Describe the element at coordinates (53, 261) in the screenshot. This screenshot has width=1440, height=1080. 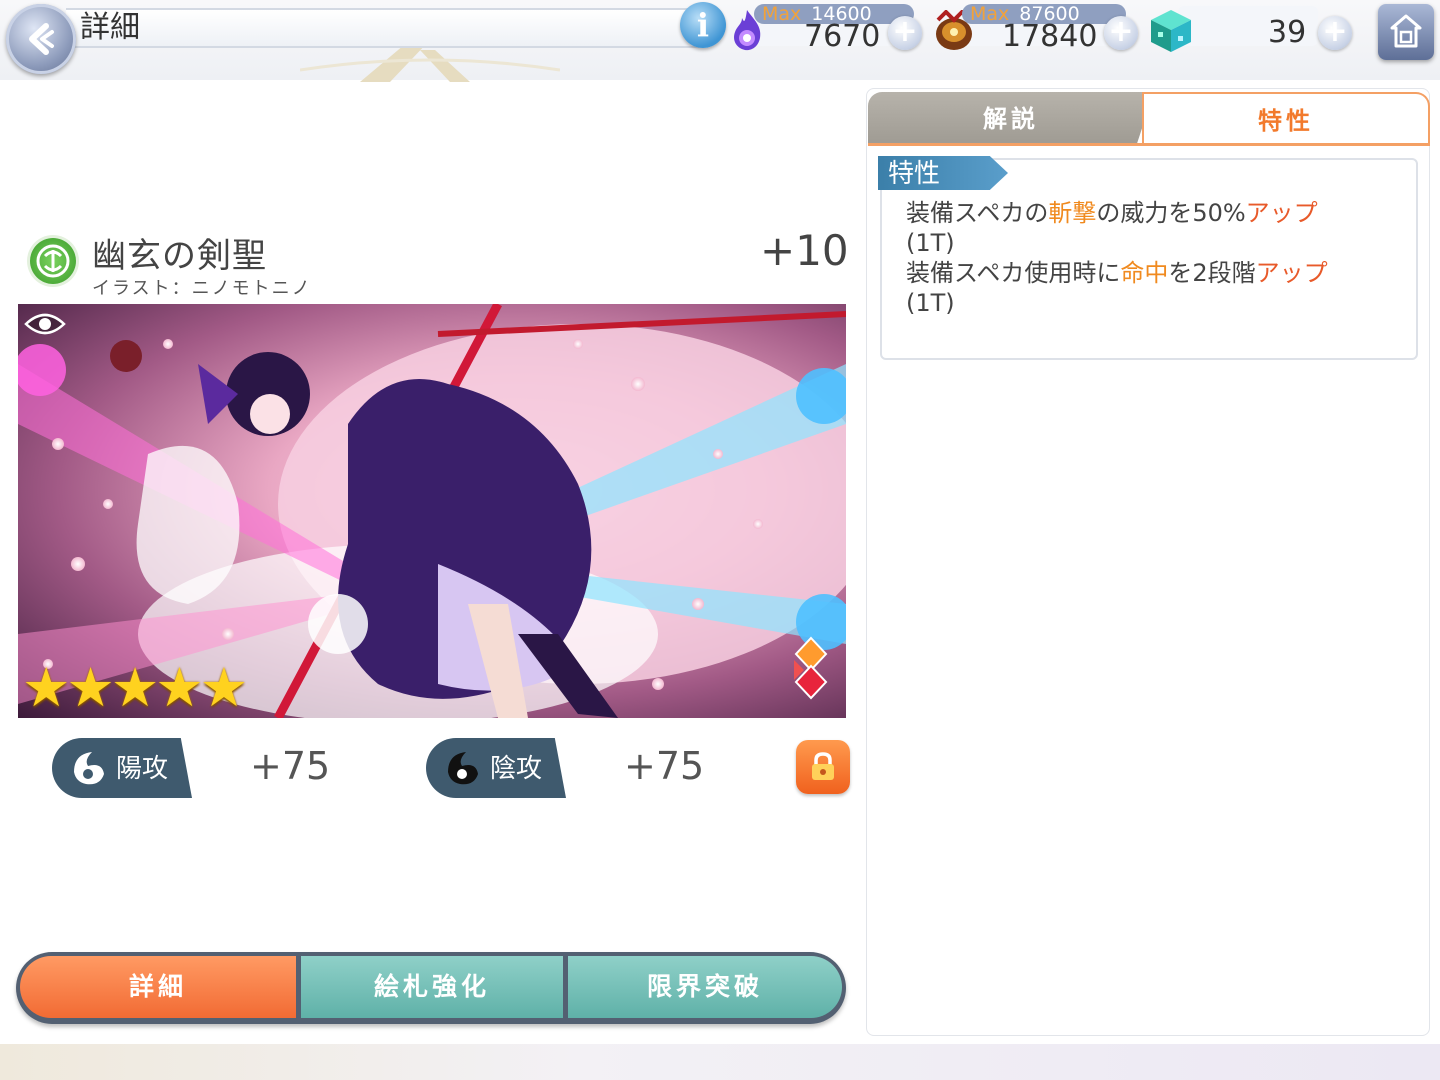
I see `attribute-icon` at that location.